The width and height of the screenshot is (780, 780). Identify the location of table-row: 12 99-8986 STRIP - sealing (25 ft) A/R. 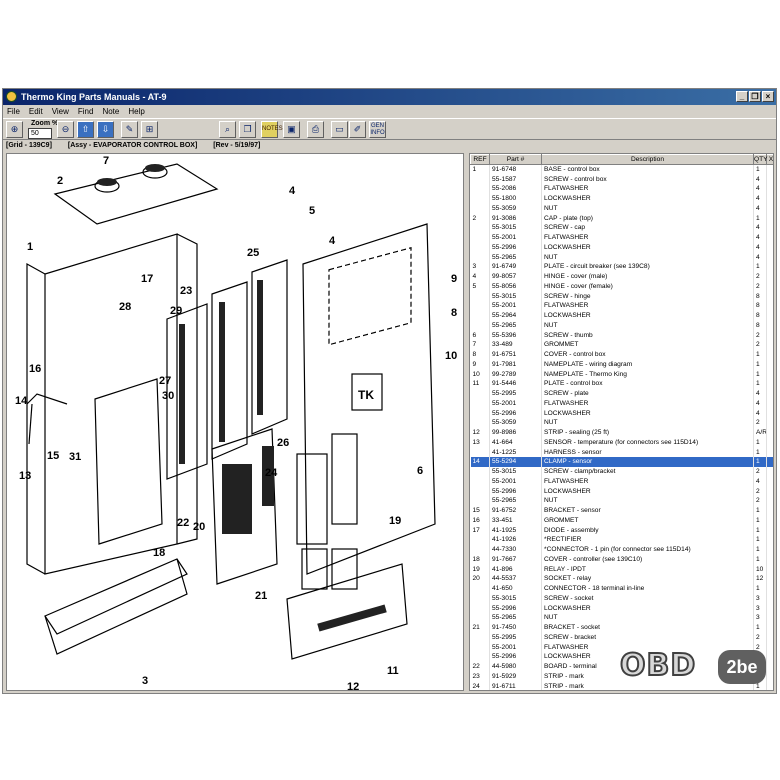
(621, 432).